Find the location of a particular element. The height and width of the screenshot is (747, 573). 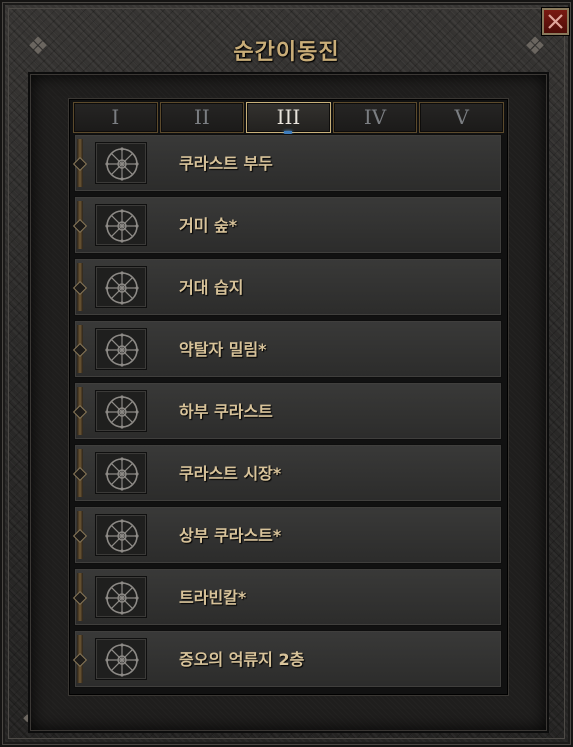

tab-act-4: IV is located at coordinates (375, 117).